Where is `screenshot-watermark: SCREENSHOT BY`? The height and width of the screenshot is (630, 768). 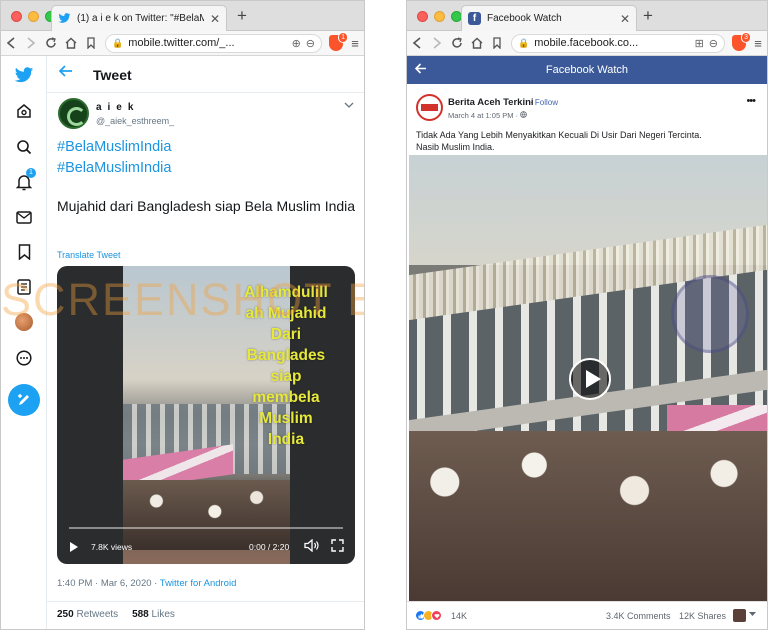 screenshot-watermark: SCREENSHOT BY is located at coordinates (182, 299).